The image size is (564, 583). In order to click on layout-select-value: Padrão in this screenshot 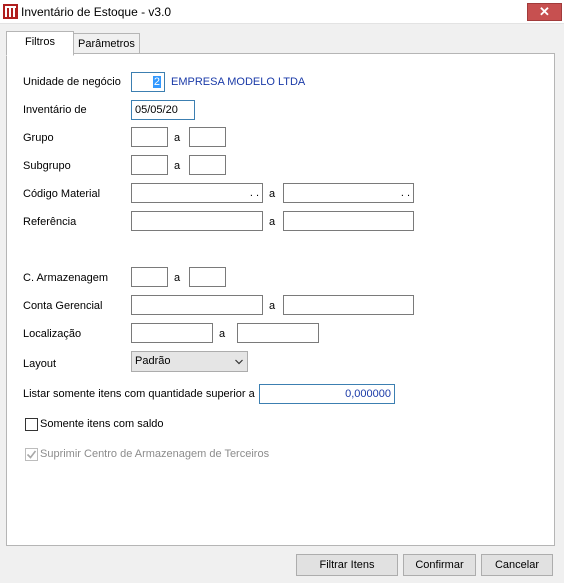, I will do `click(153, 361)`.